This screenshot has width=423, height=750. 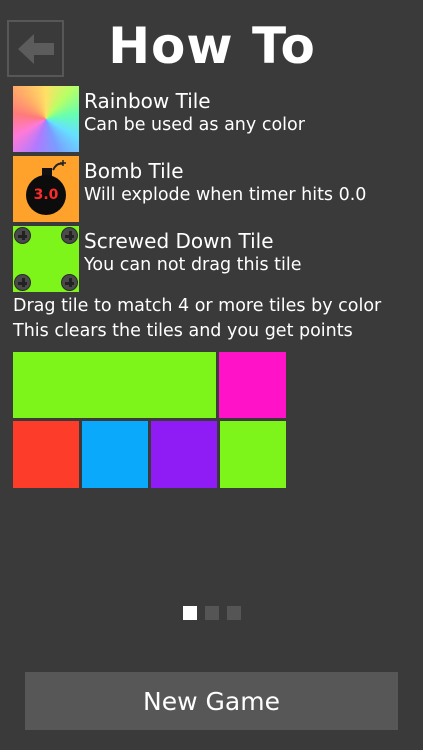 I want to click on green-wide-tile, so click(x=114, y=385).